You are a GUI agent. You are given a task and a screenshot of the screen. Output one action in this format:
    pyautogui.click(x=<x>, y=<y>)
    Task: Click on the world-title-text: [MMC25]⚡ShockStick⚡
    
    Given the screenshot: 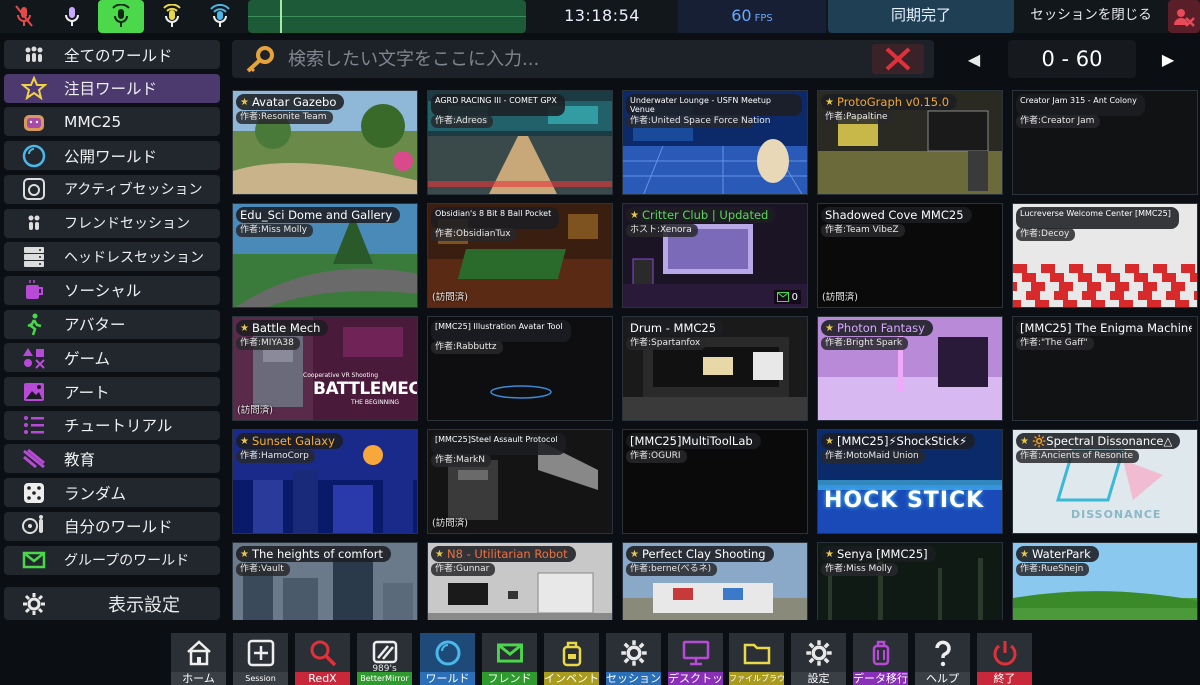 What is the action you would take?
    pyautogui.click(x=902, y=441)
    